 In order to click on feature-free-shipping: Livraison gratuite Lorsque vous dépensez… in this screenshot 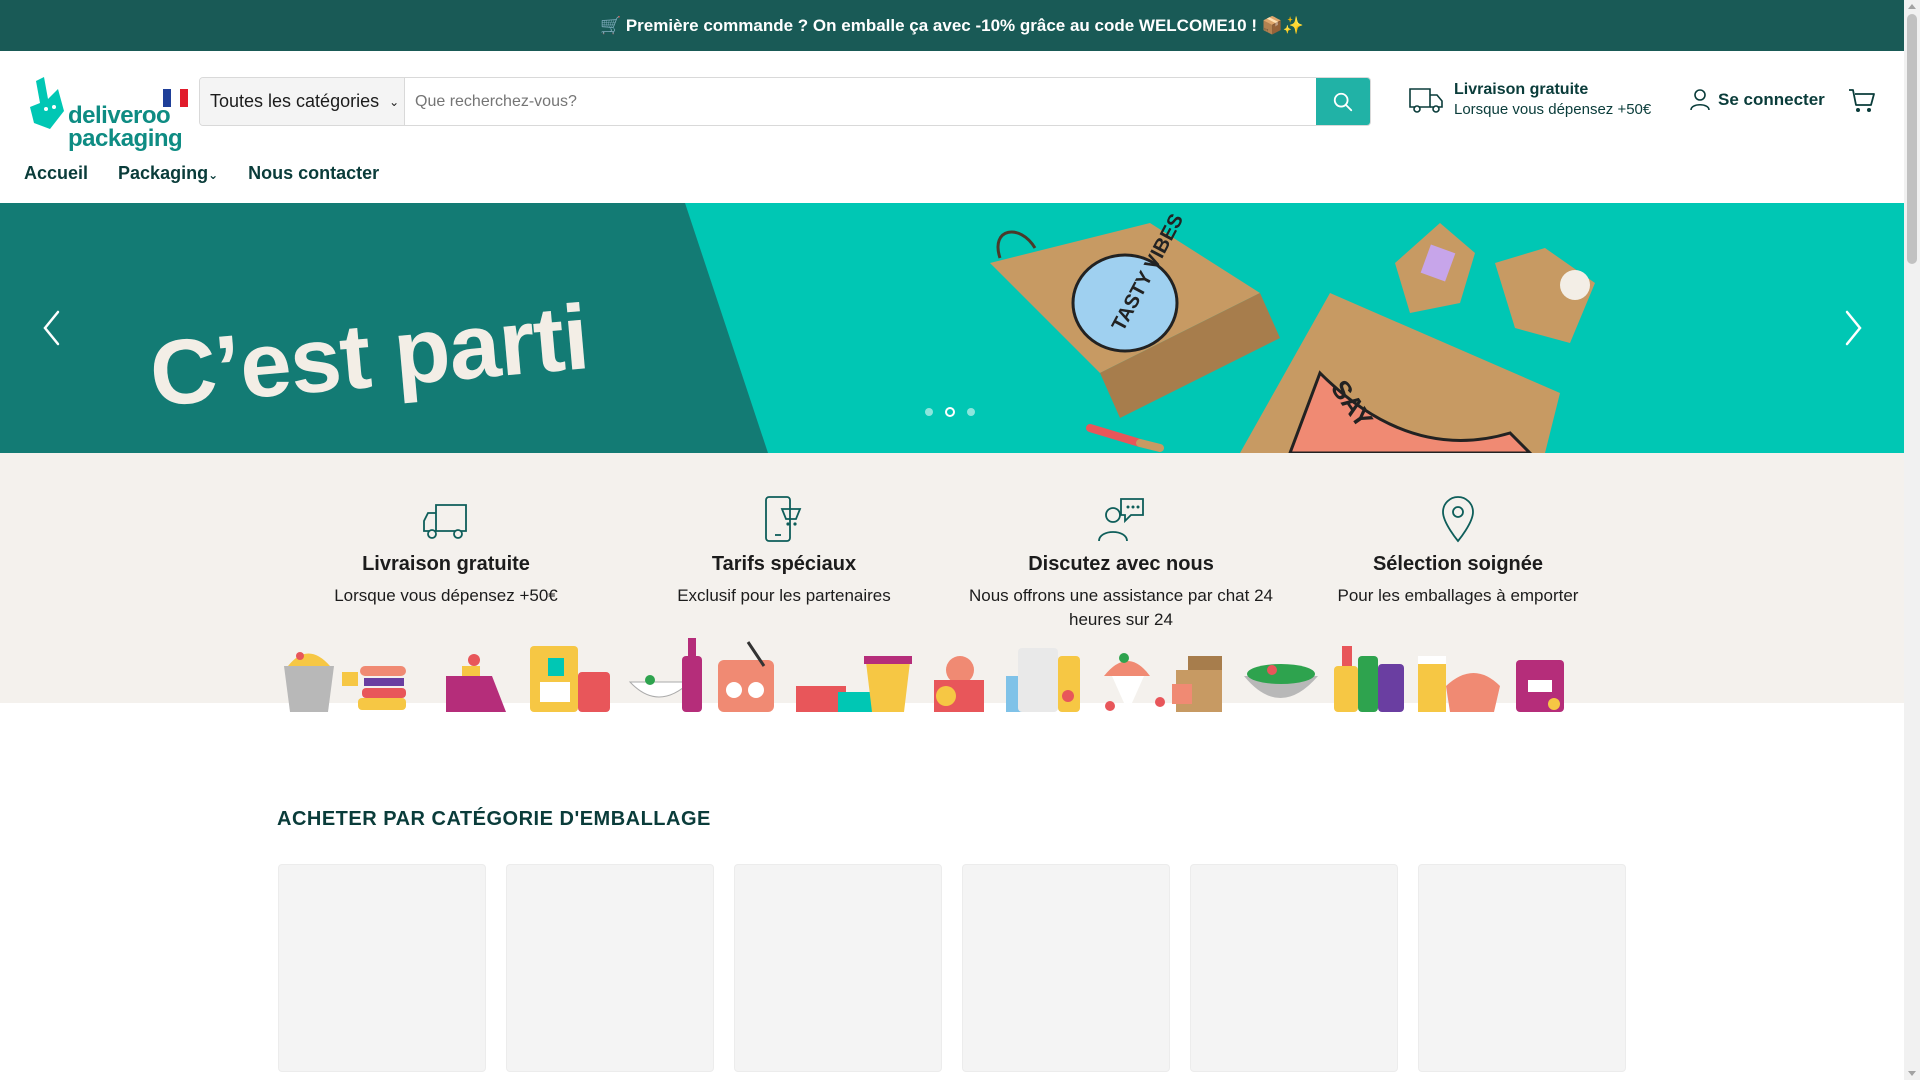, I will do `click(446, 548)`.